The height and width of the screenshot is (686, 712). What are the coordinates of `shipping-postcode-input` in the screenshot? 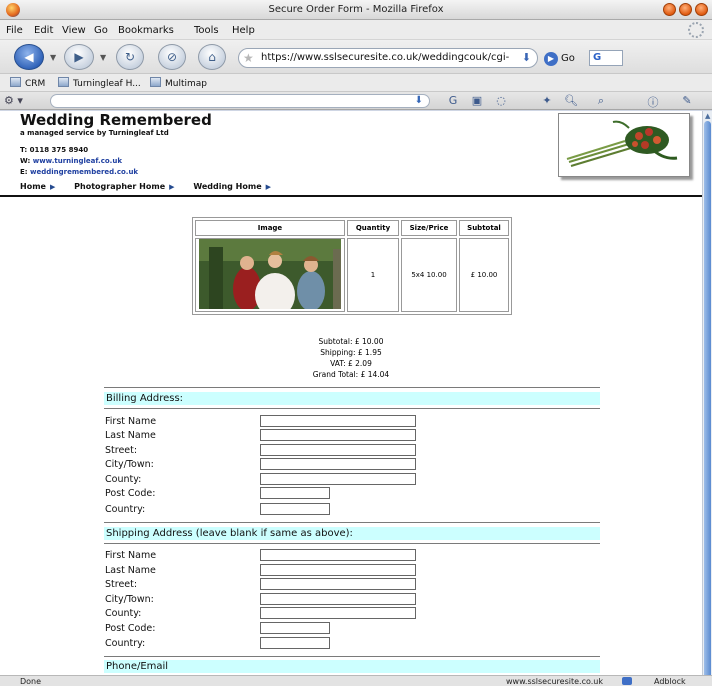 It's located at (295, 628).